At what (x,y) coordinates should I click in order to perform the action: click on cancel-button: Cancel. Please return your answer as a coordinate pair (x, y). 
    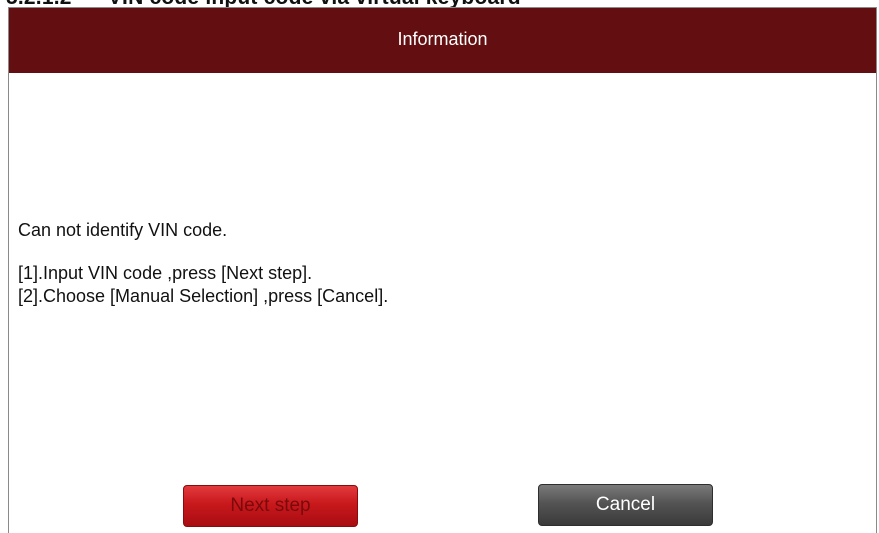
    Looking at the image, I should click on (625, 505).